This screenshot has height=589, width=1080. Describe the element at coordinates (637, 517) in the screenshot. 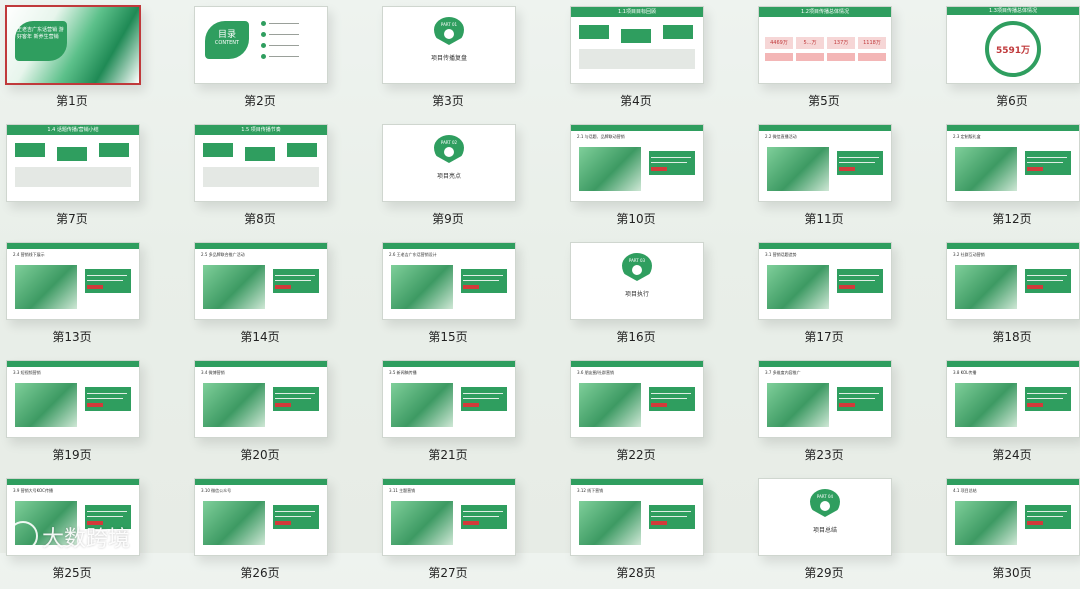

I see `slide-preview: 3.12 线下营销` at that location.